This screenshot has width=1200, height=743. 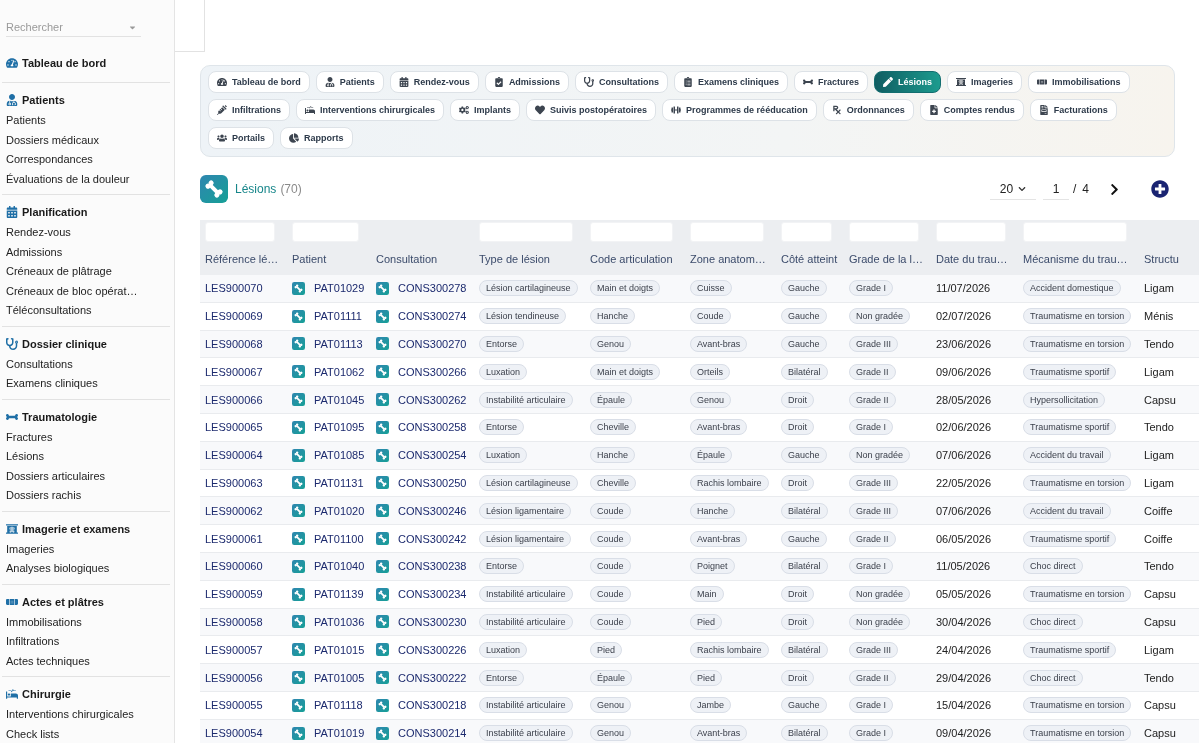 What do you see at coordinates (432, 510) in the screenshot?
I see `consultation-link: CONS300246` at bounding box center [432, 510].